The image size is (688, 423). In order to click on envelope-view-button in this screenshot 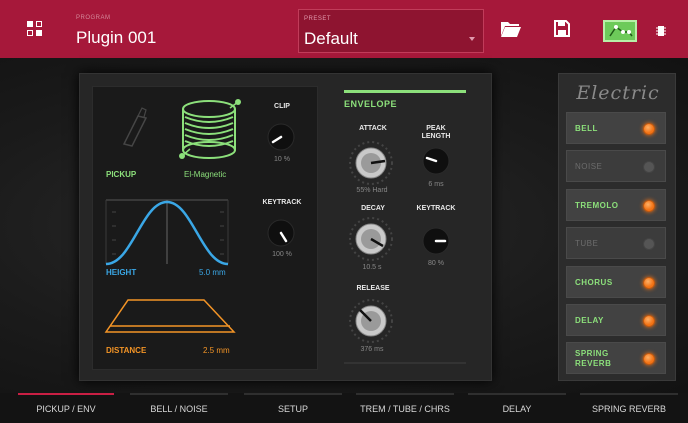, I will do `click(620, 31)`.